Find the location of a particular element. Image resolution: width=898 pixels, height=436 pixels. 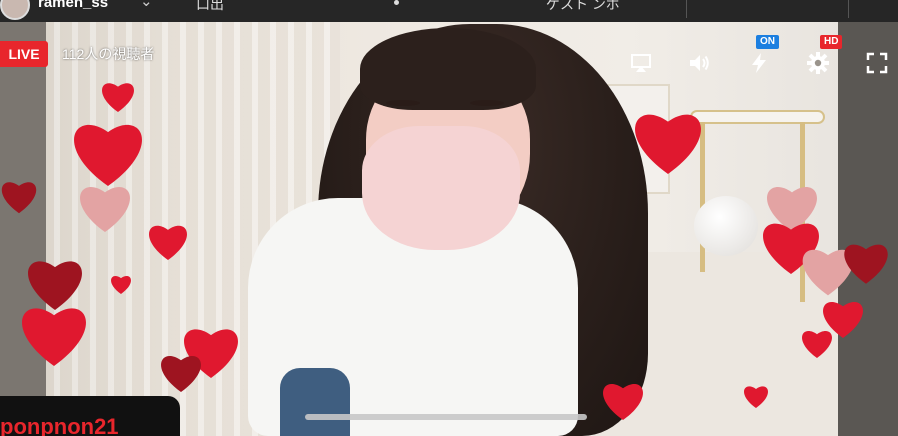

chevron-down-icon: ⌄ is located at coordinates (146, 5).